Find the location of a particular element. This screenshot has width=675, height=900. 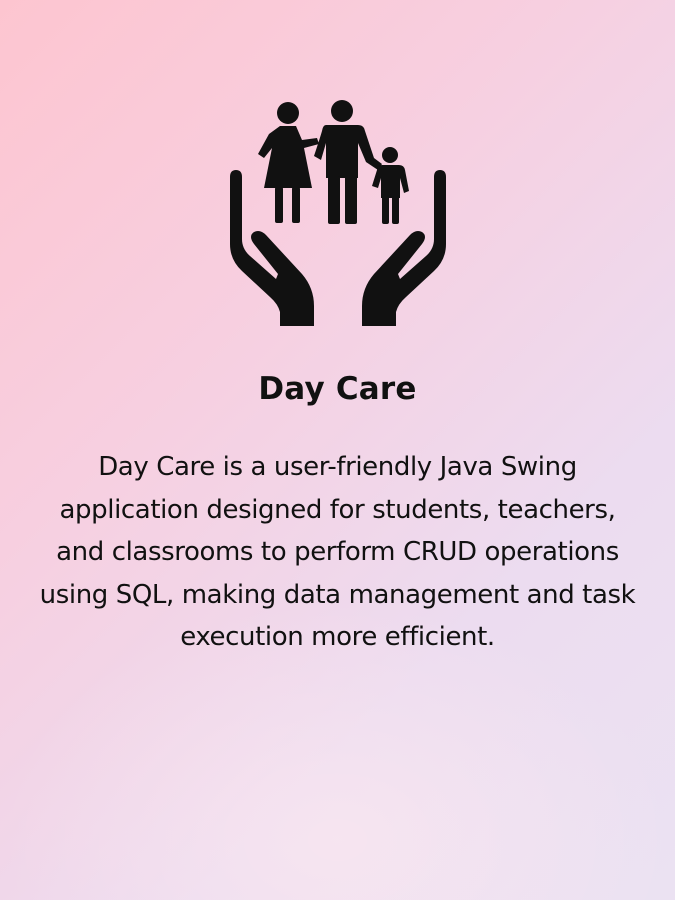

family-in-hands-icon is located at coordinates (338, 213).